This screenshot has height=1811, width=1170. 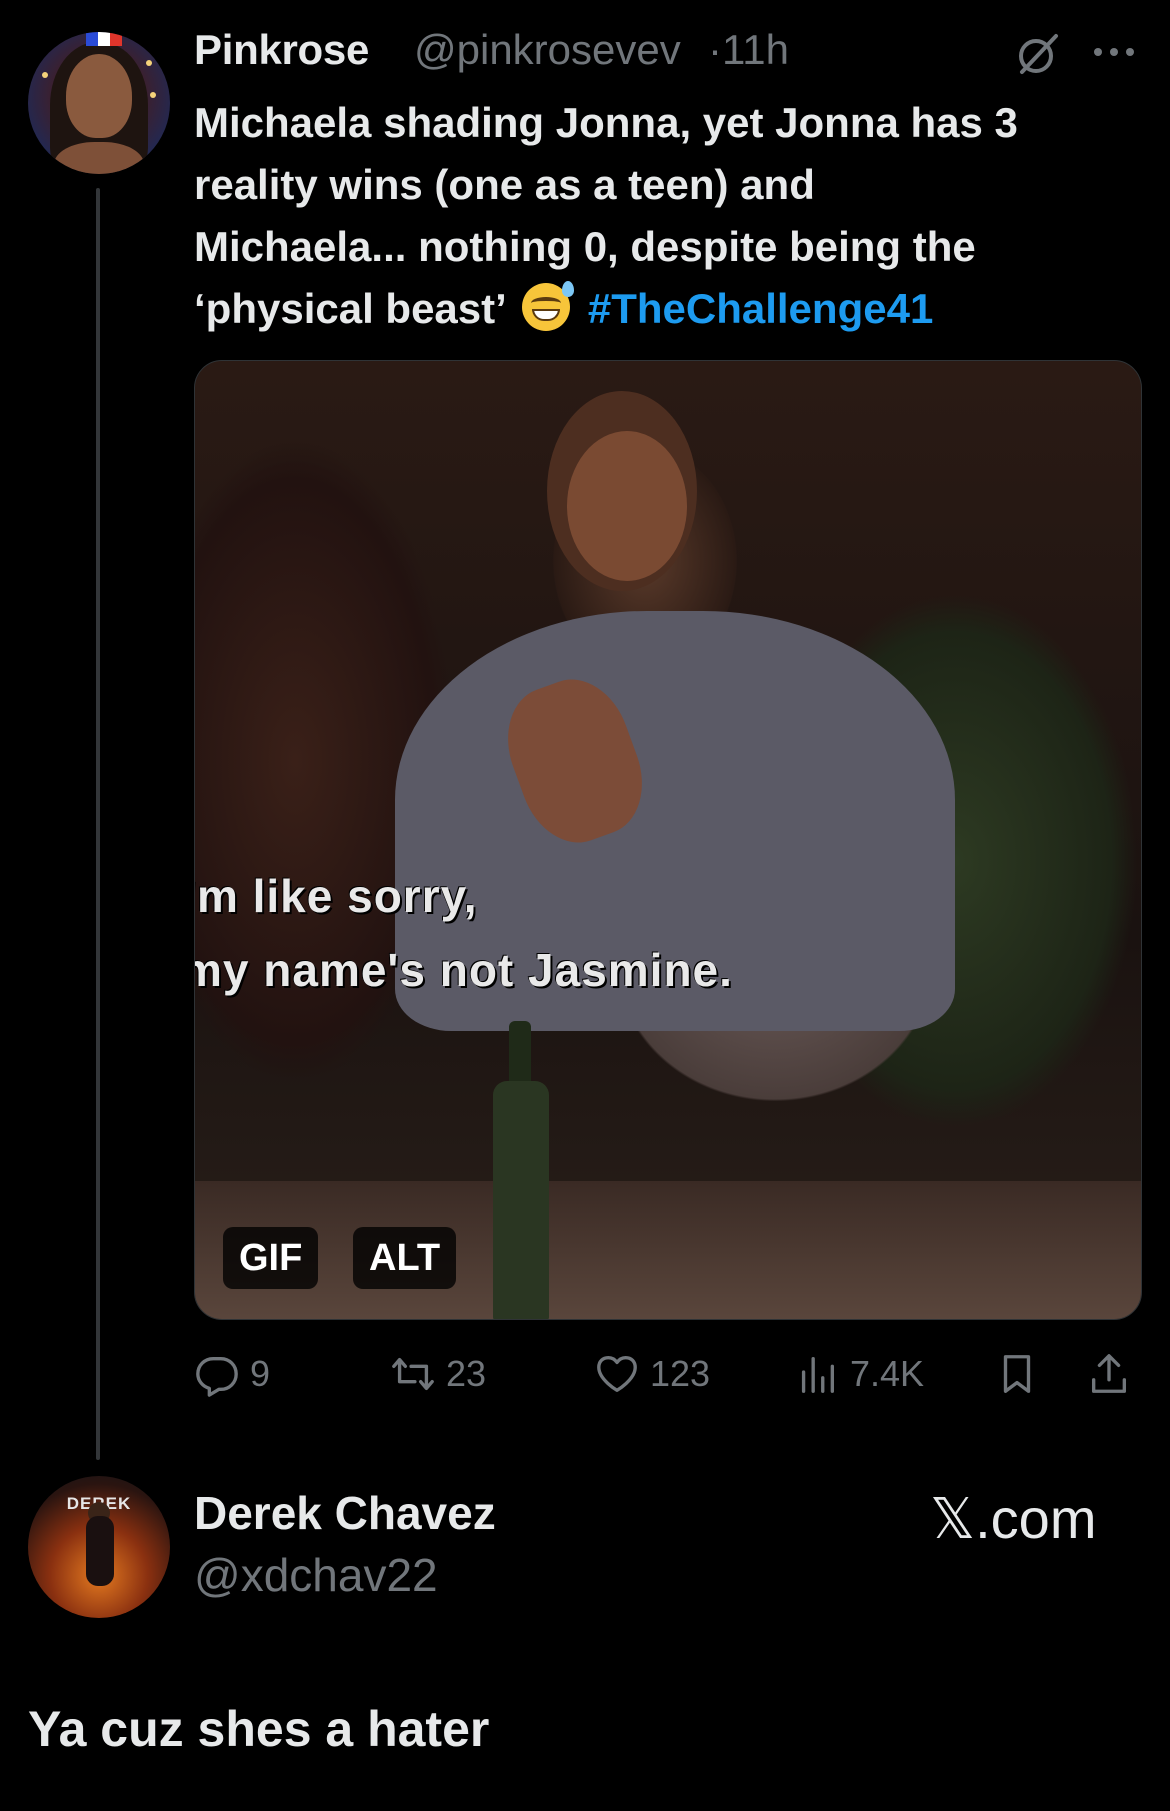 I want to click on time-value: 11h, so click(x=755, y=49).